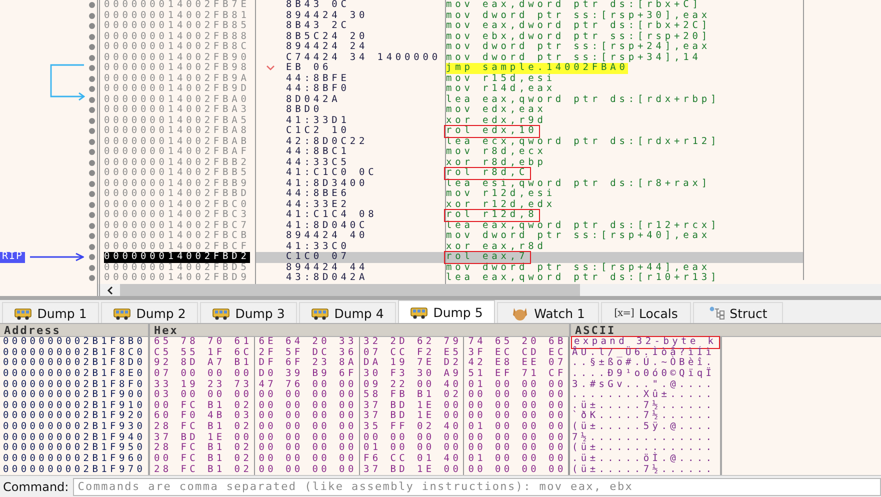  I want to click on column-header: ASCII, so click(645, 330).